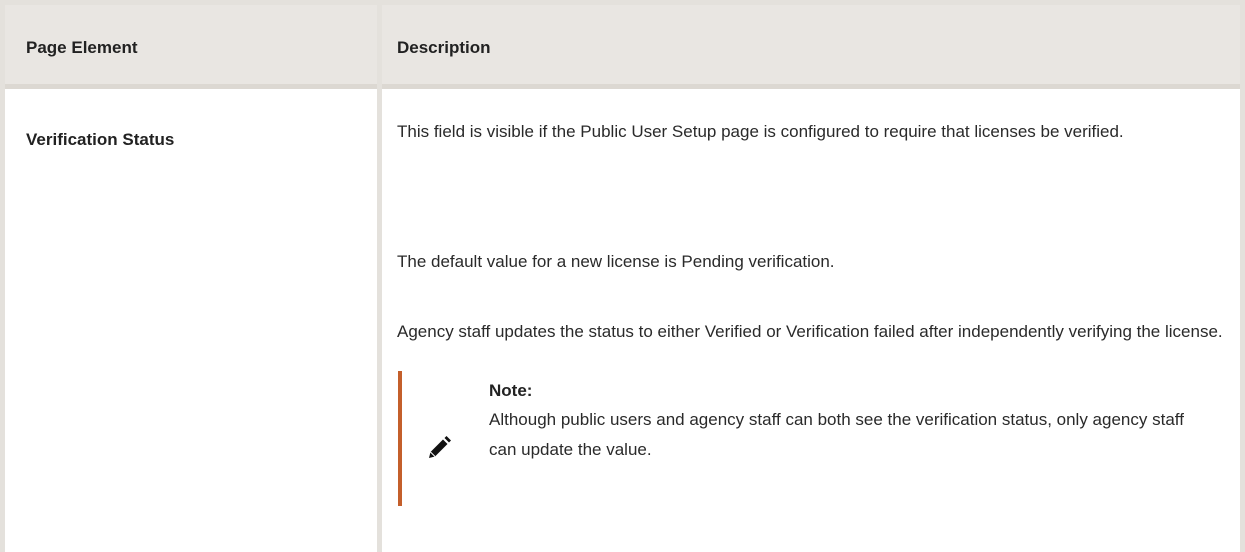 The image size is (1245, 552). Describe the element at coordinates (400, 438) in the screenshot. I see `note-accent-bar` at that location.